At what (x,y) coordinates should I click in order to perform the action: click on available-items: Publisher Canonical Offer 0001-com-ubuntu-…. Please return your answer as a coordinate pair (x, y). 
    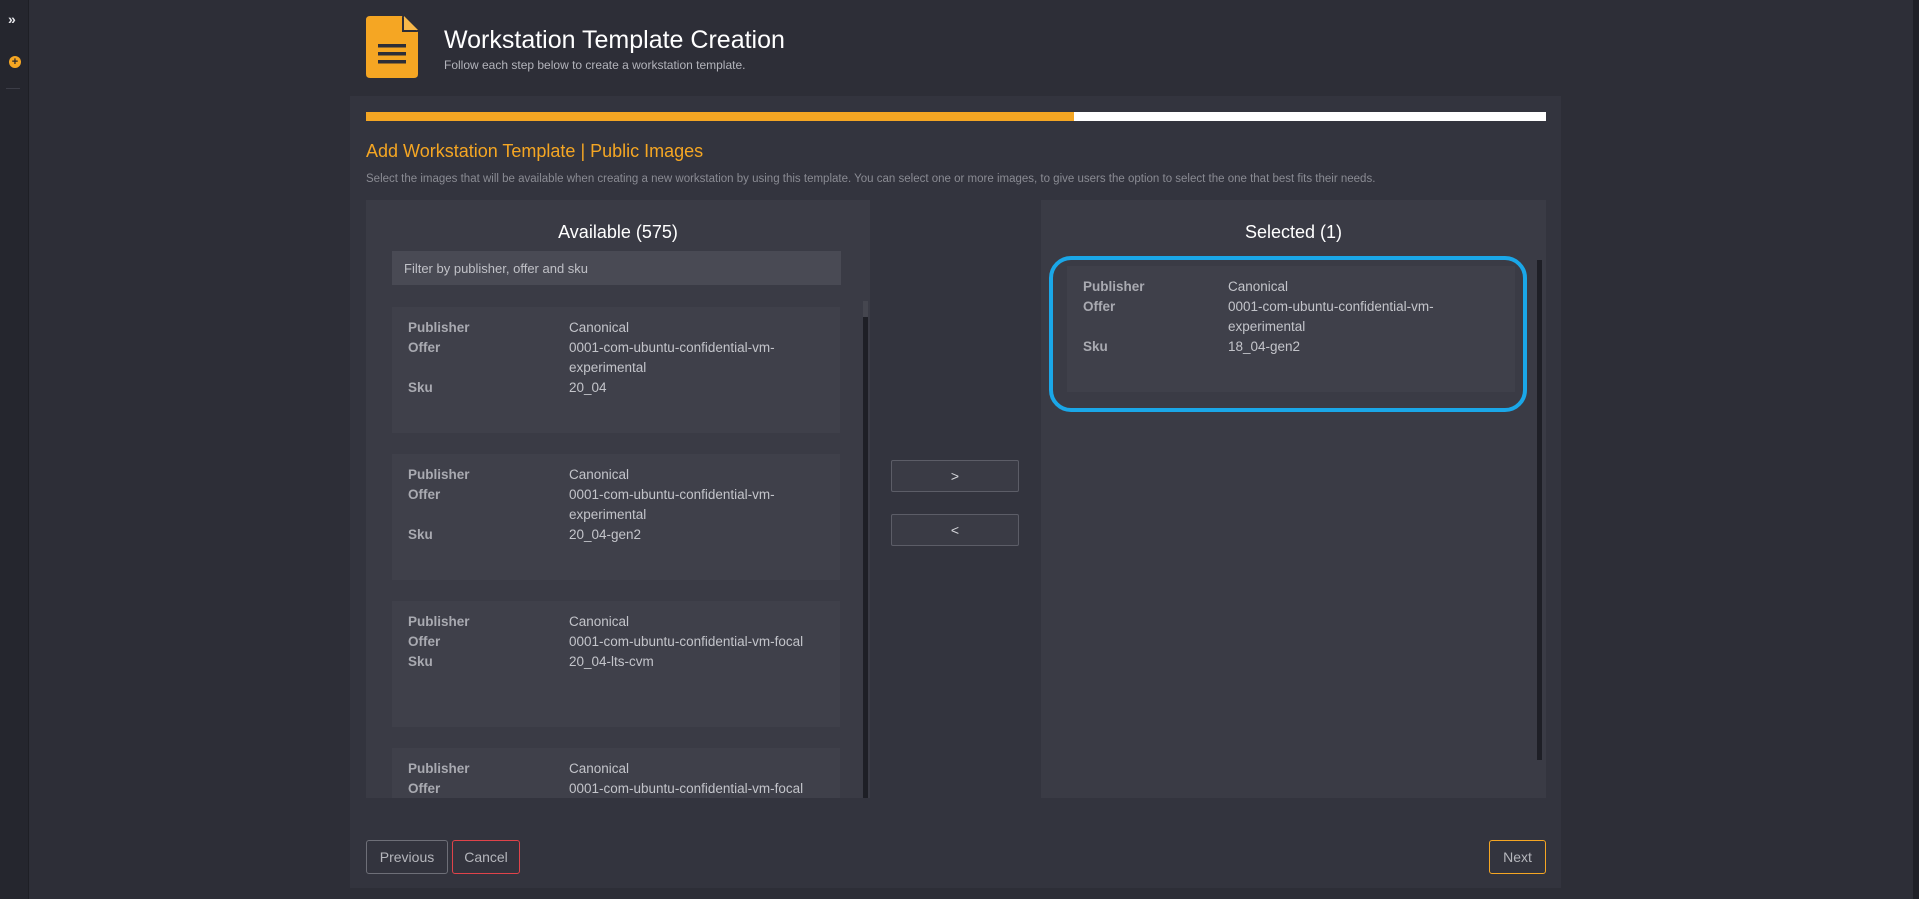
    Looking at the image, I should click on (616, 552).